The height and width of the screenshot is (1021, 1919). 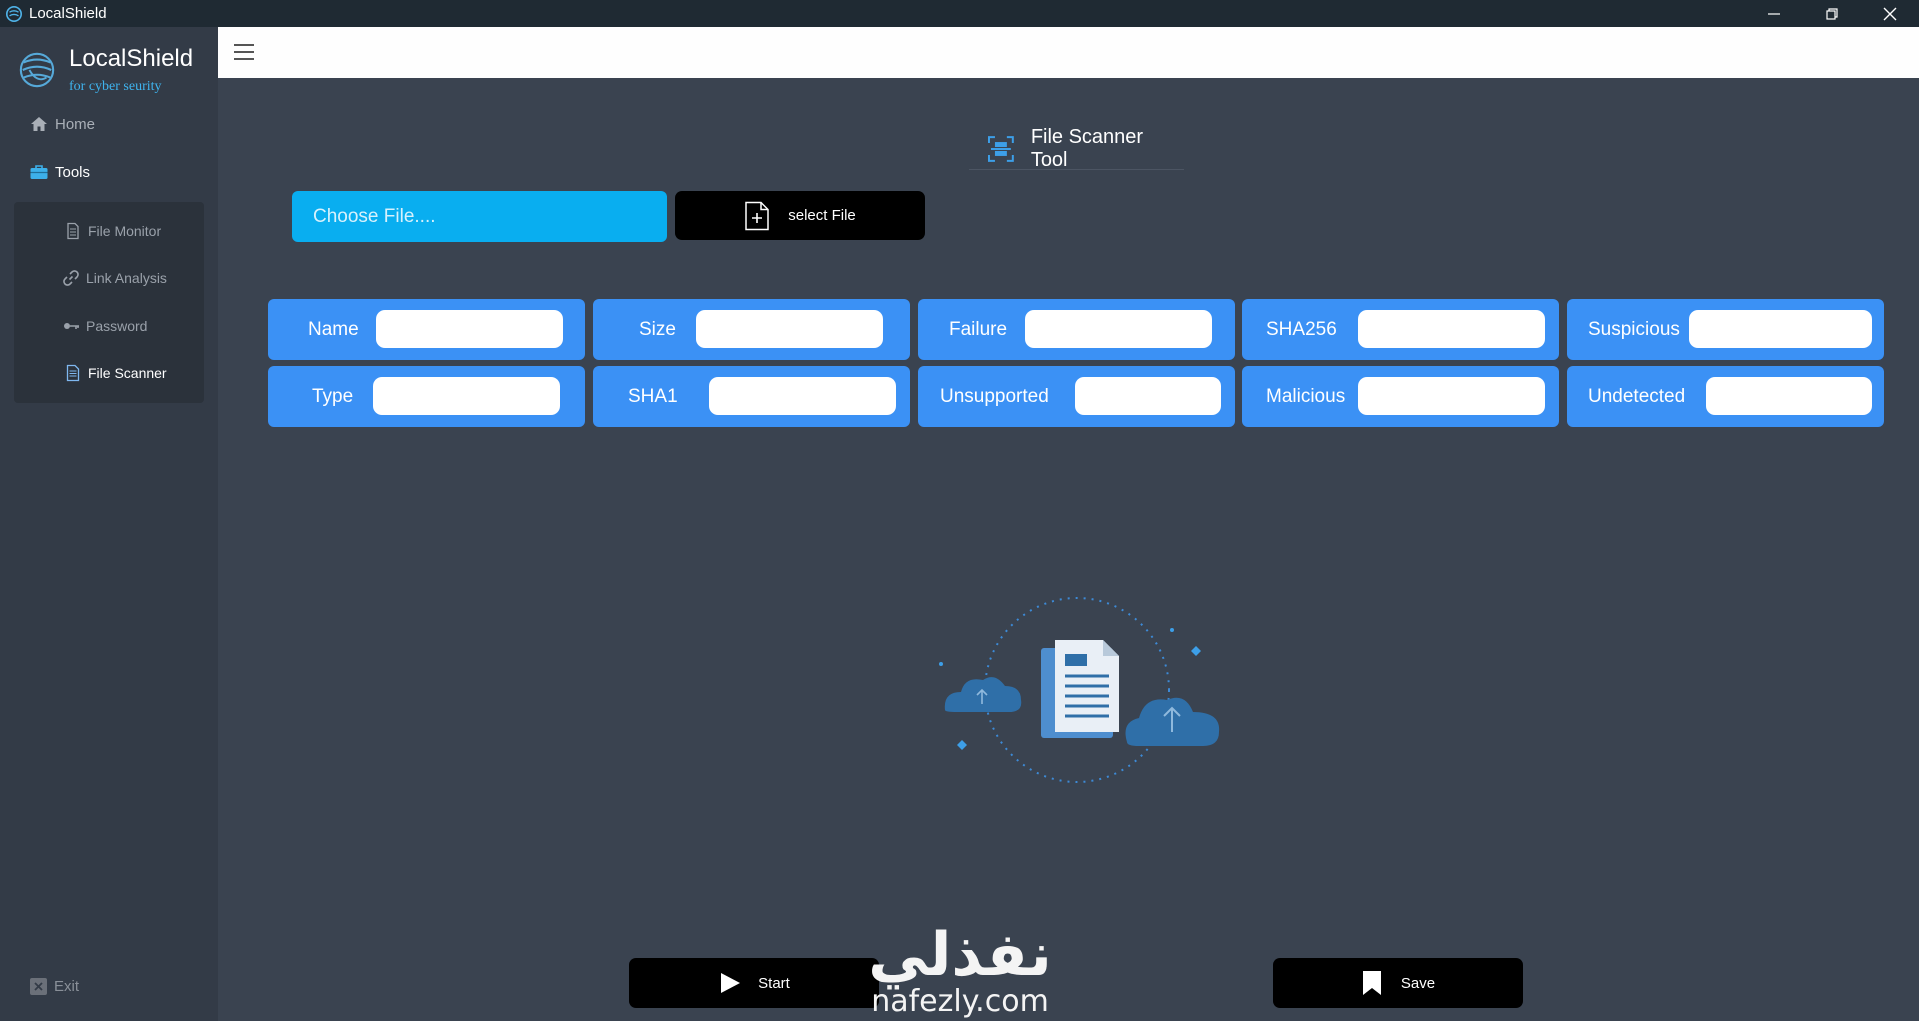 I want to click on window-title: LocalShield, so click(x=68, y=13).